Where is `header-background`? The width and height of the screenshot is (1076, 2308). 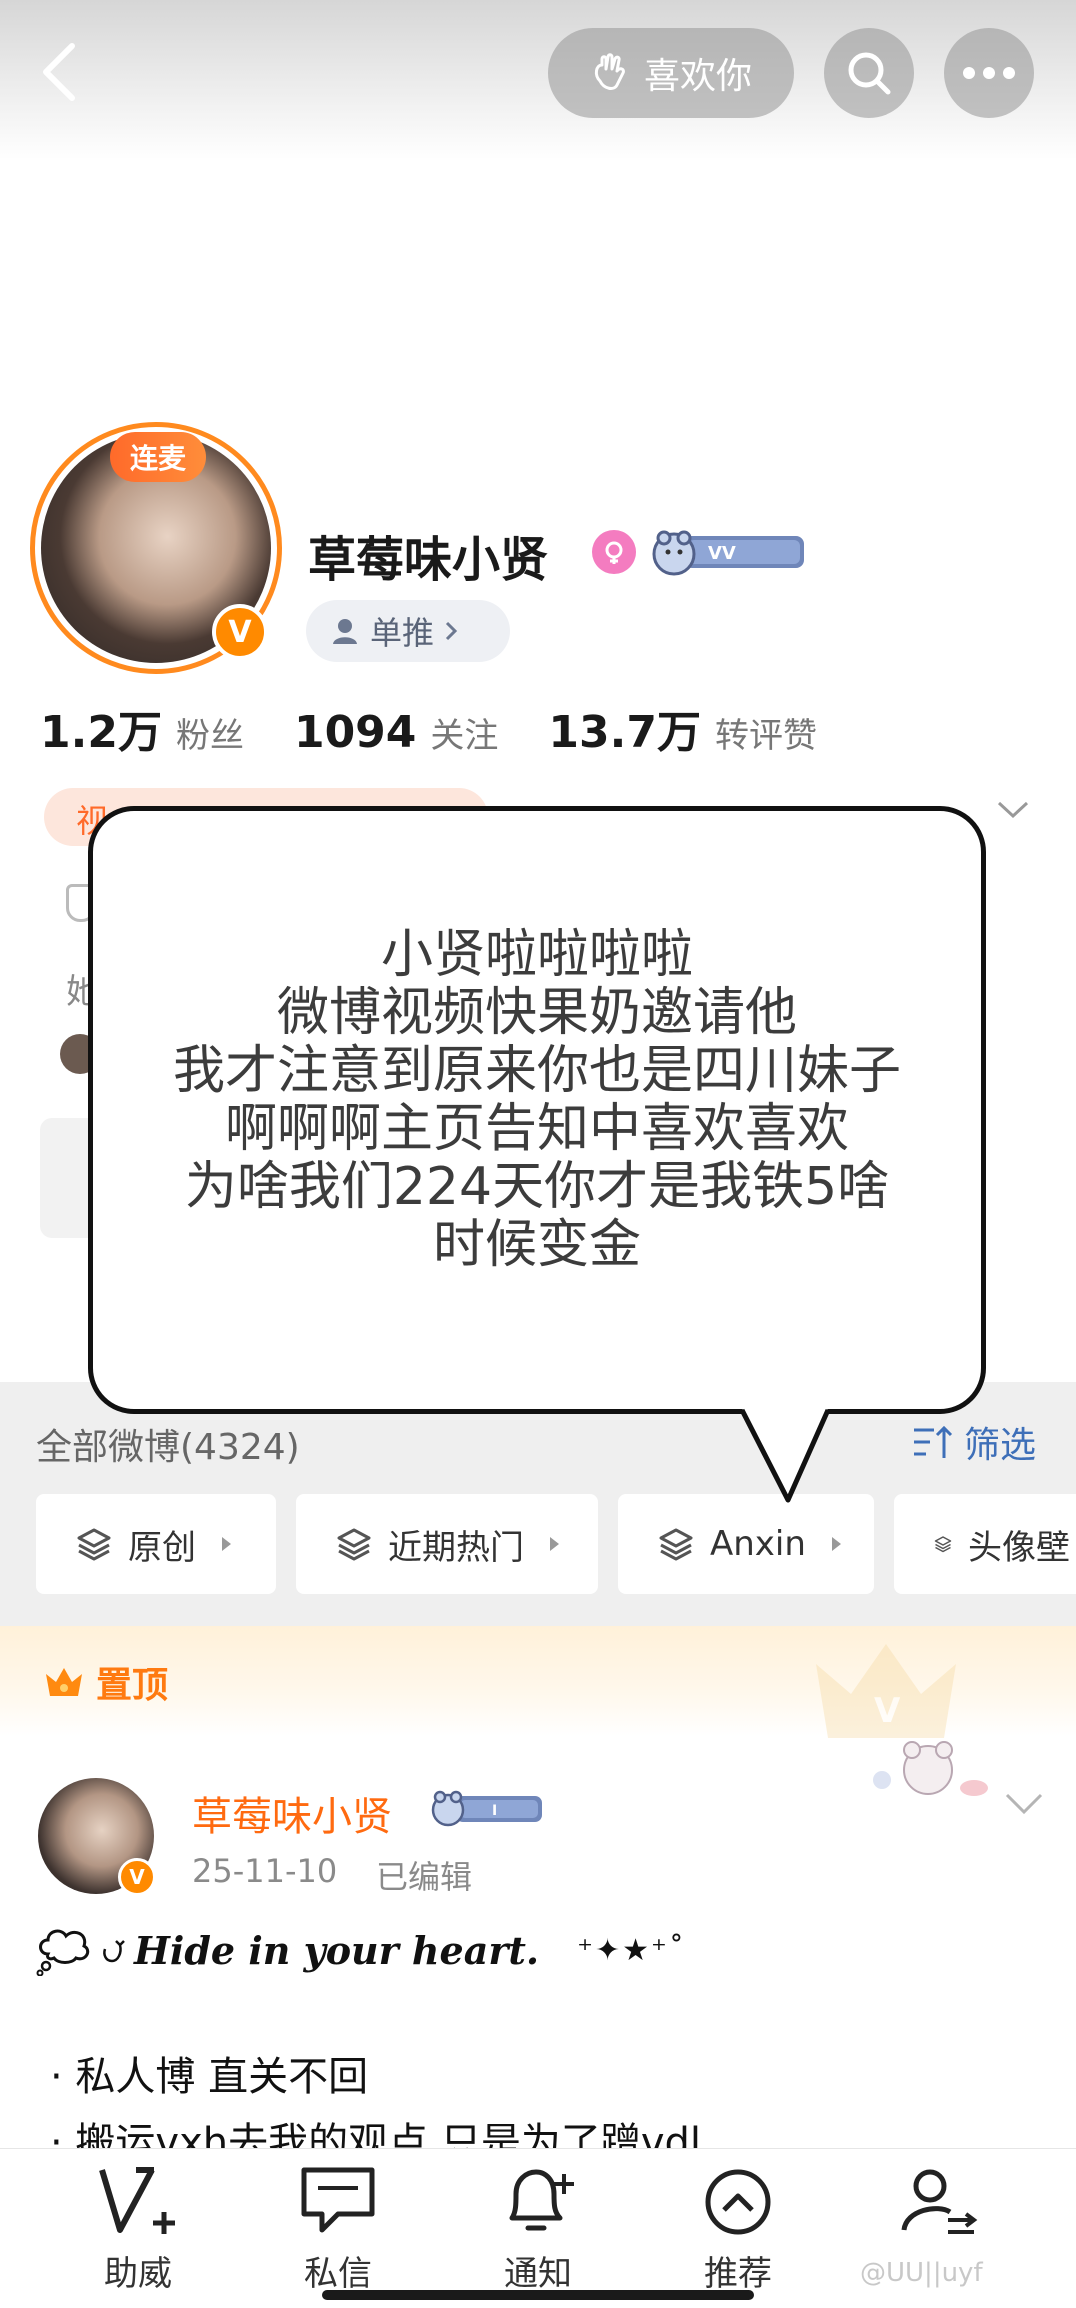
header-background is located at coordinates (538, 80).